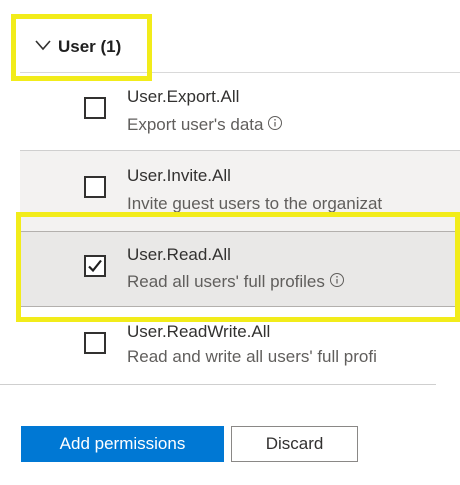  What do you see at coordinates (122, 444) in the screenshot?
I see `add-permissions-button: Add permissions` at bounding box center [122, 444].